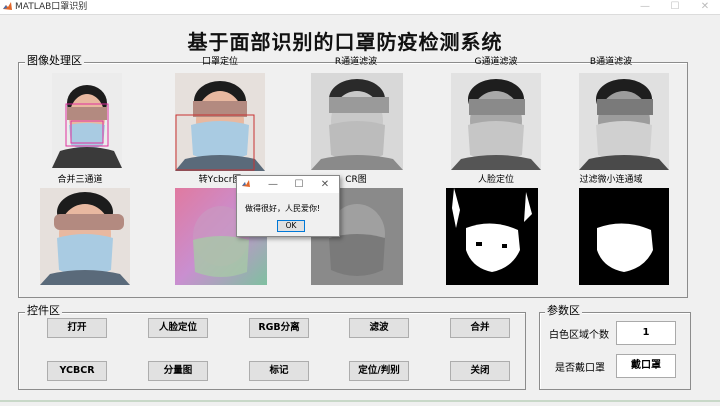  I want to click on mask-status-value: 戴口罩, so click(646, 366).